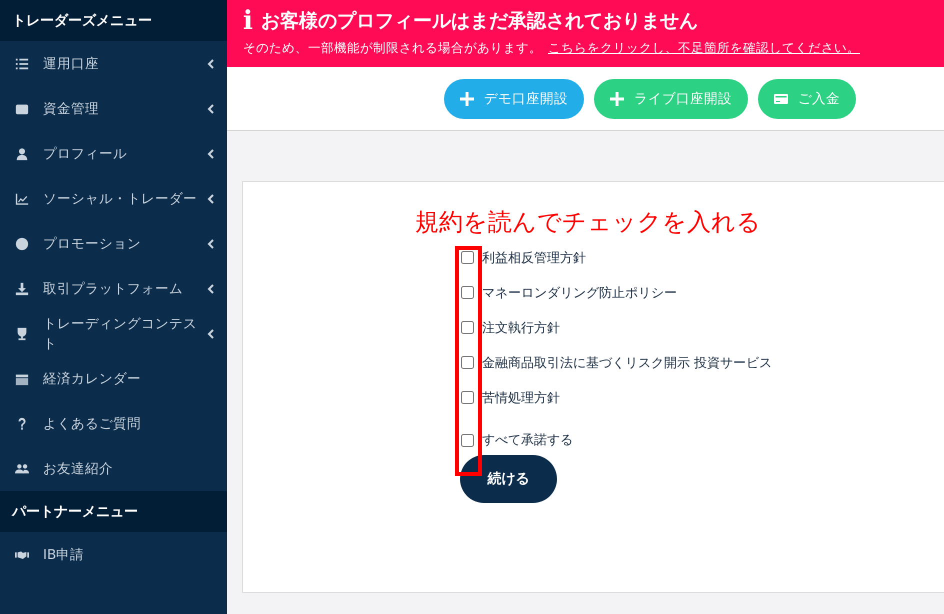 This screenshot has height=614, width=944. What do you see at coordinates (113, 333) in the screenshot?
I see `sidebar-item: トレーディングコンテスト` at bounding box center [113, 333].